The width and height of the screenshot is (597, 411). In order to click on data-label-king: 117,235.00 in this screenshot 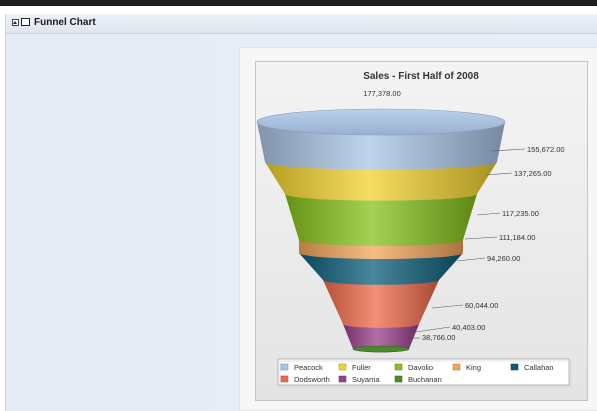, I will do `click(520, 213)`.